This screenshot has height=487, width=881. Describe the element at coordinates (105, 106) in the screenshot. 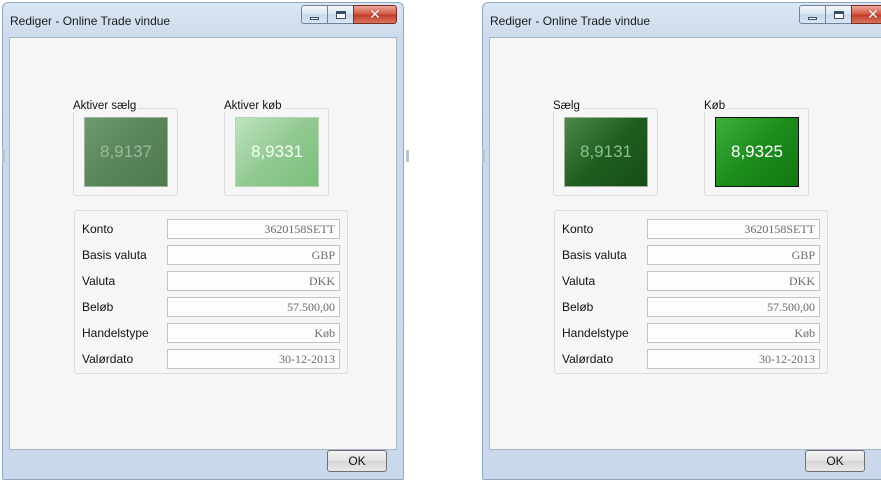

I see `sell-group-label: Aktiver sælg` at that location.